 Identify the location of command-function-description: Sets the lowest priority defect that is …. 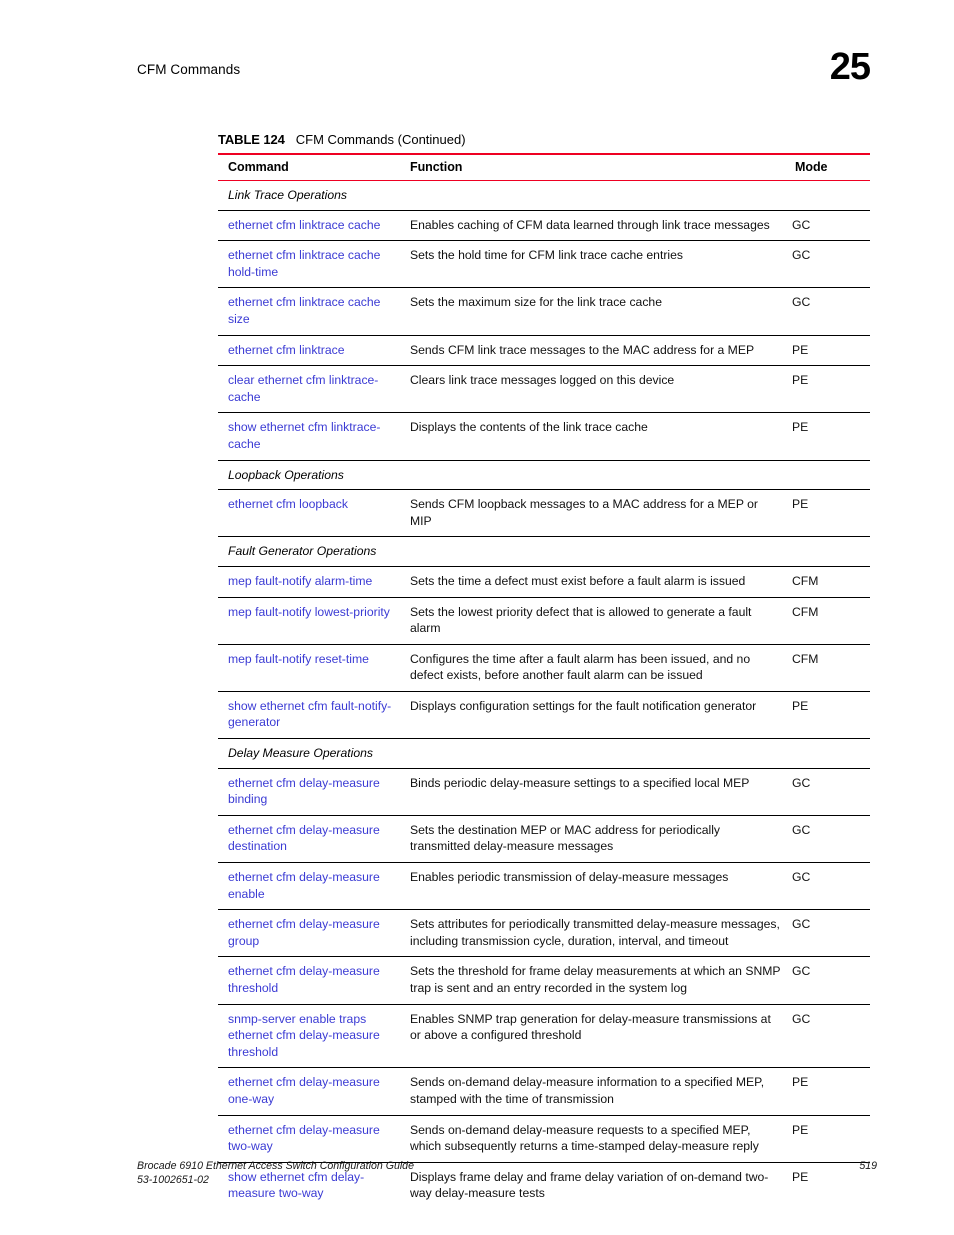
(592, 621).